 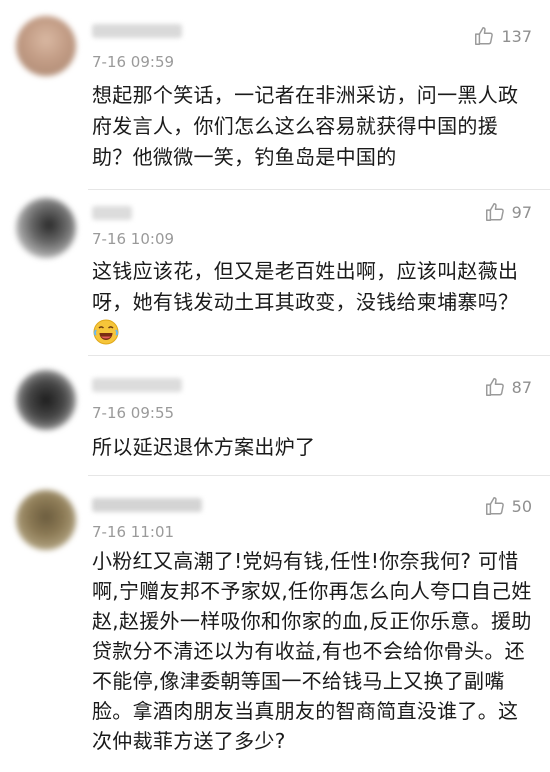 I want to click on like-count: 137, so click(x=516, y=36).